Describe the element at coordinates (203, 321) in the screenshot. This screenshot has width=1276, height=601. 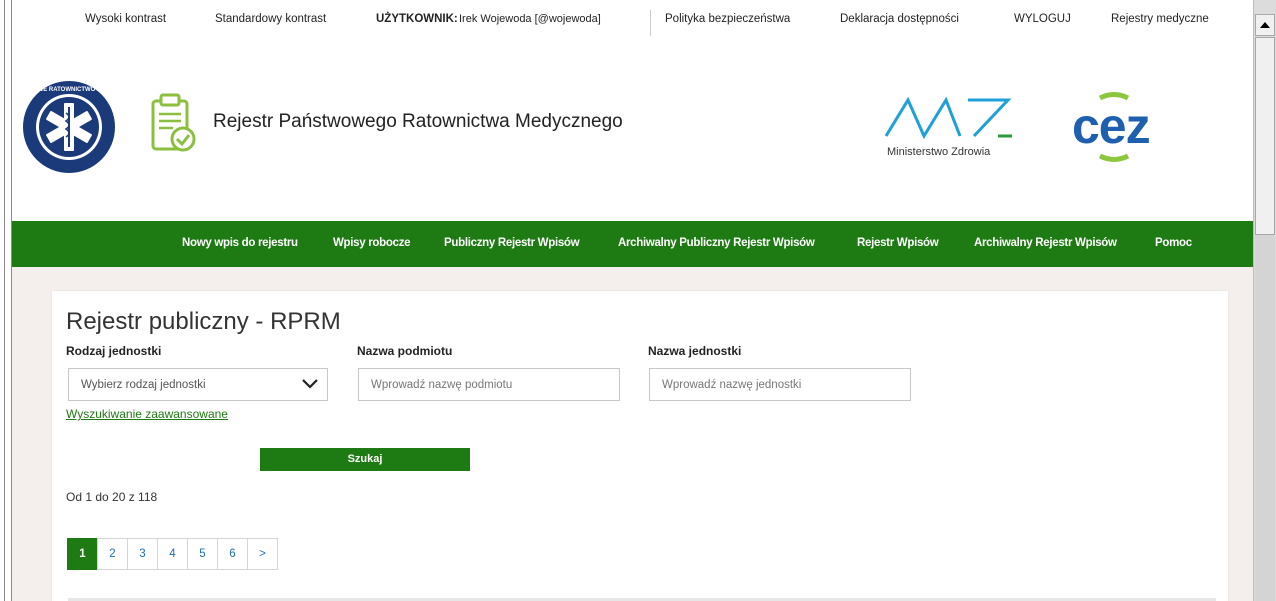
I see `page-title: Rejestr publiczny - RPRM` at that location.